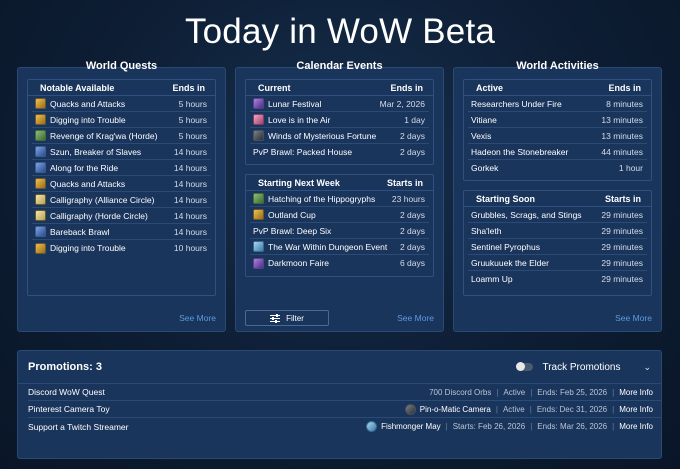 Image resolution: width=680 pixels, height=469 pixels. What do you see at coordinates (557, 120) in the screenshot?
I see `active-activity-row: Vitiane 13 minutes` at bounding box center [557, 120].